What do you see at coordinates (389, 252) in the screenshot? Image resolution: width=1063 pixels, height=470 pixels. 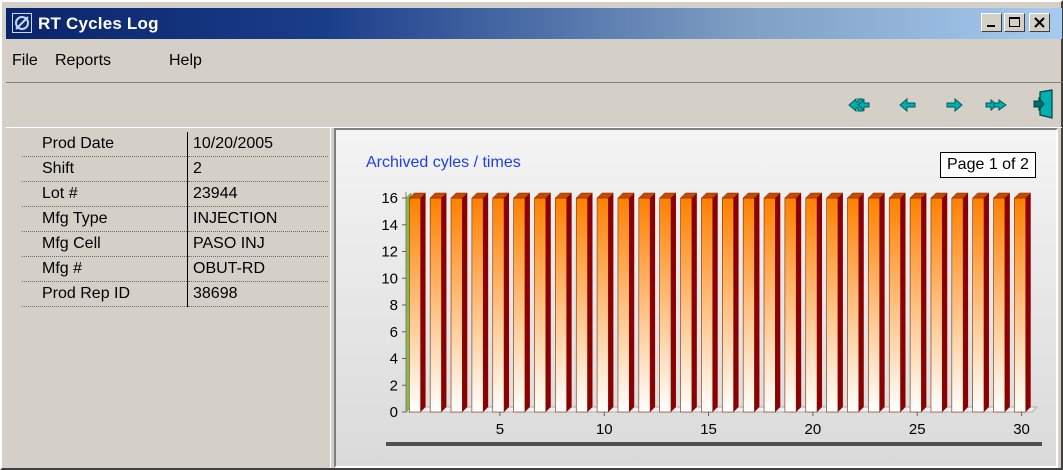 I see `y-tick-label: 12` at bounding box center [389, 252].